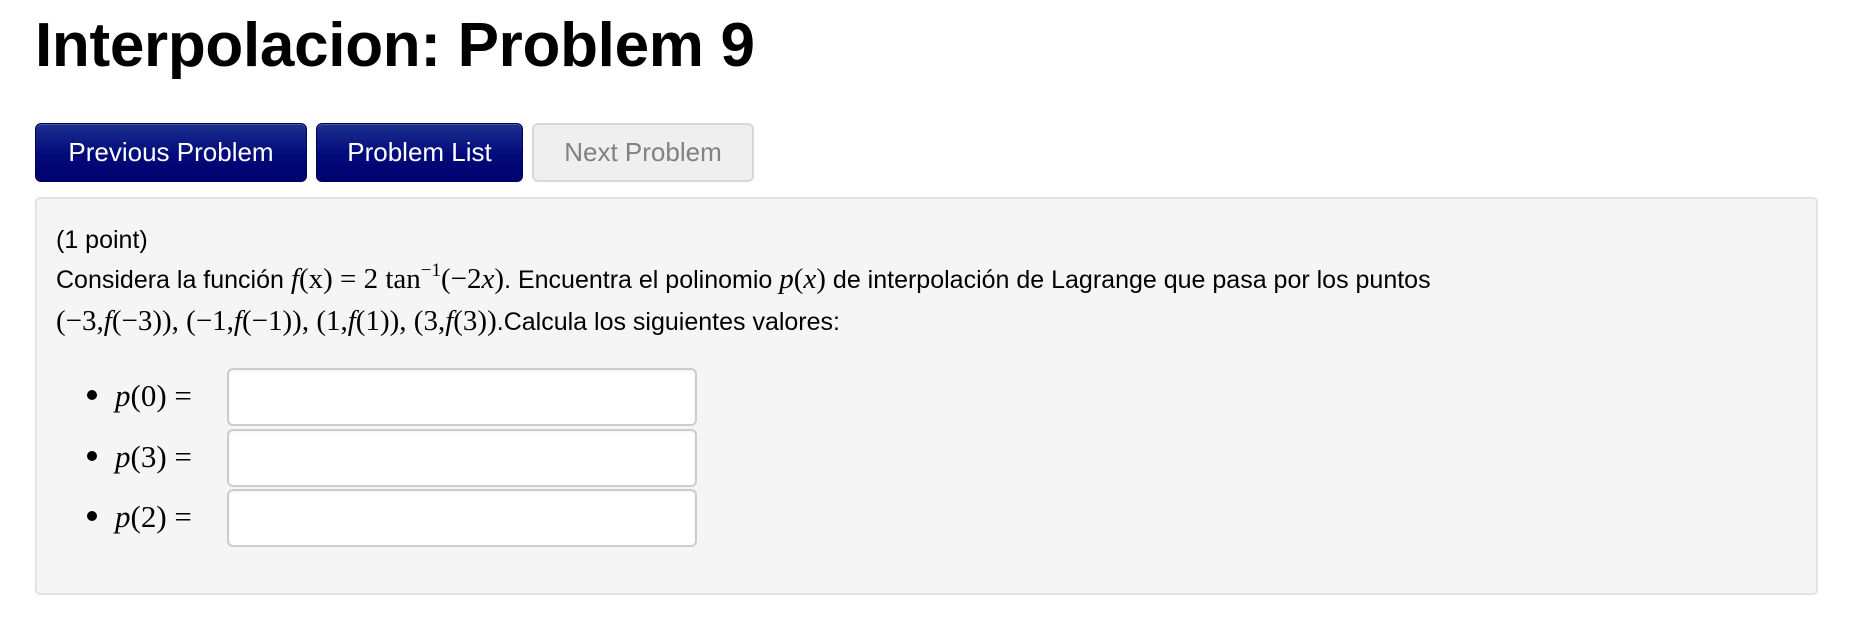 This screenshot has width=1854, height=629. What do you see at coordinates (642, 280) in the screenshot?
I see `problem-text-after-function: . Encuentra el polinomio` at bounding box center [642, 280].